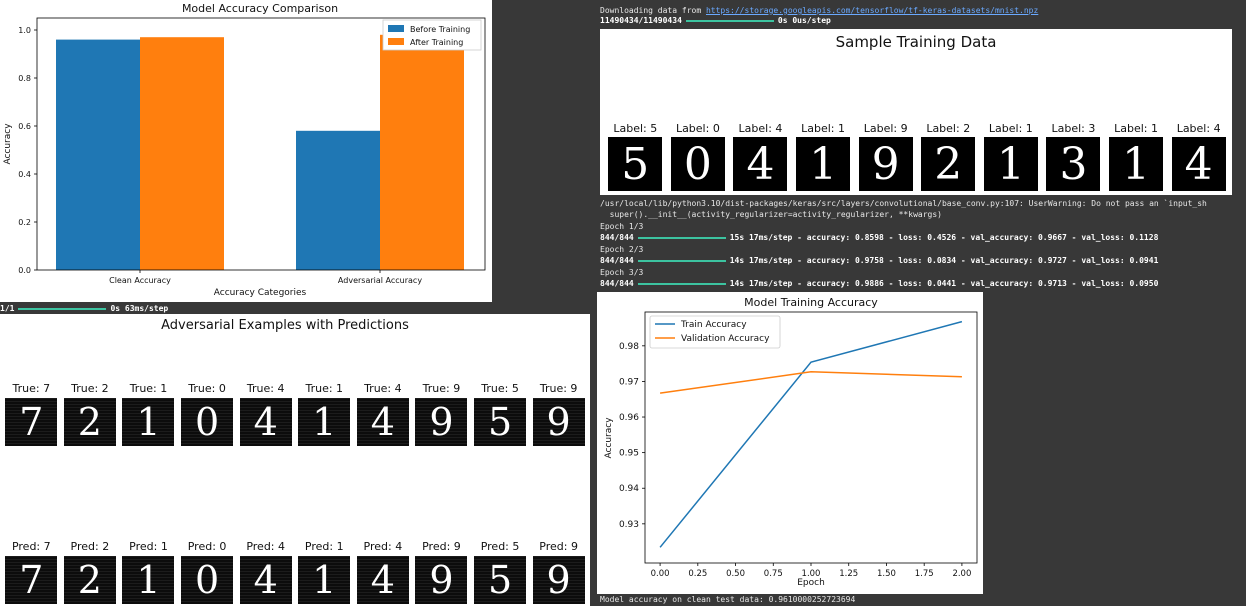 The height and width of the screenshot is (606, 1246). Describe the element at coordinates (148, 572) in the screenshot. I see `pred-cell: Pred: 1 1` at that location.